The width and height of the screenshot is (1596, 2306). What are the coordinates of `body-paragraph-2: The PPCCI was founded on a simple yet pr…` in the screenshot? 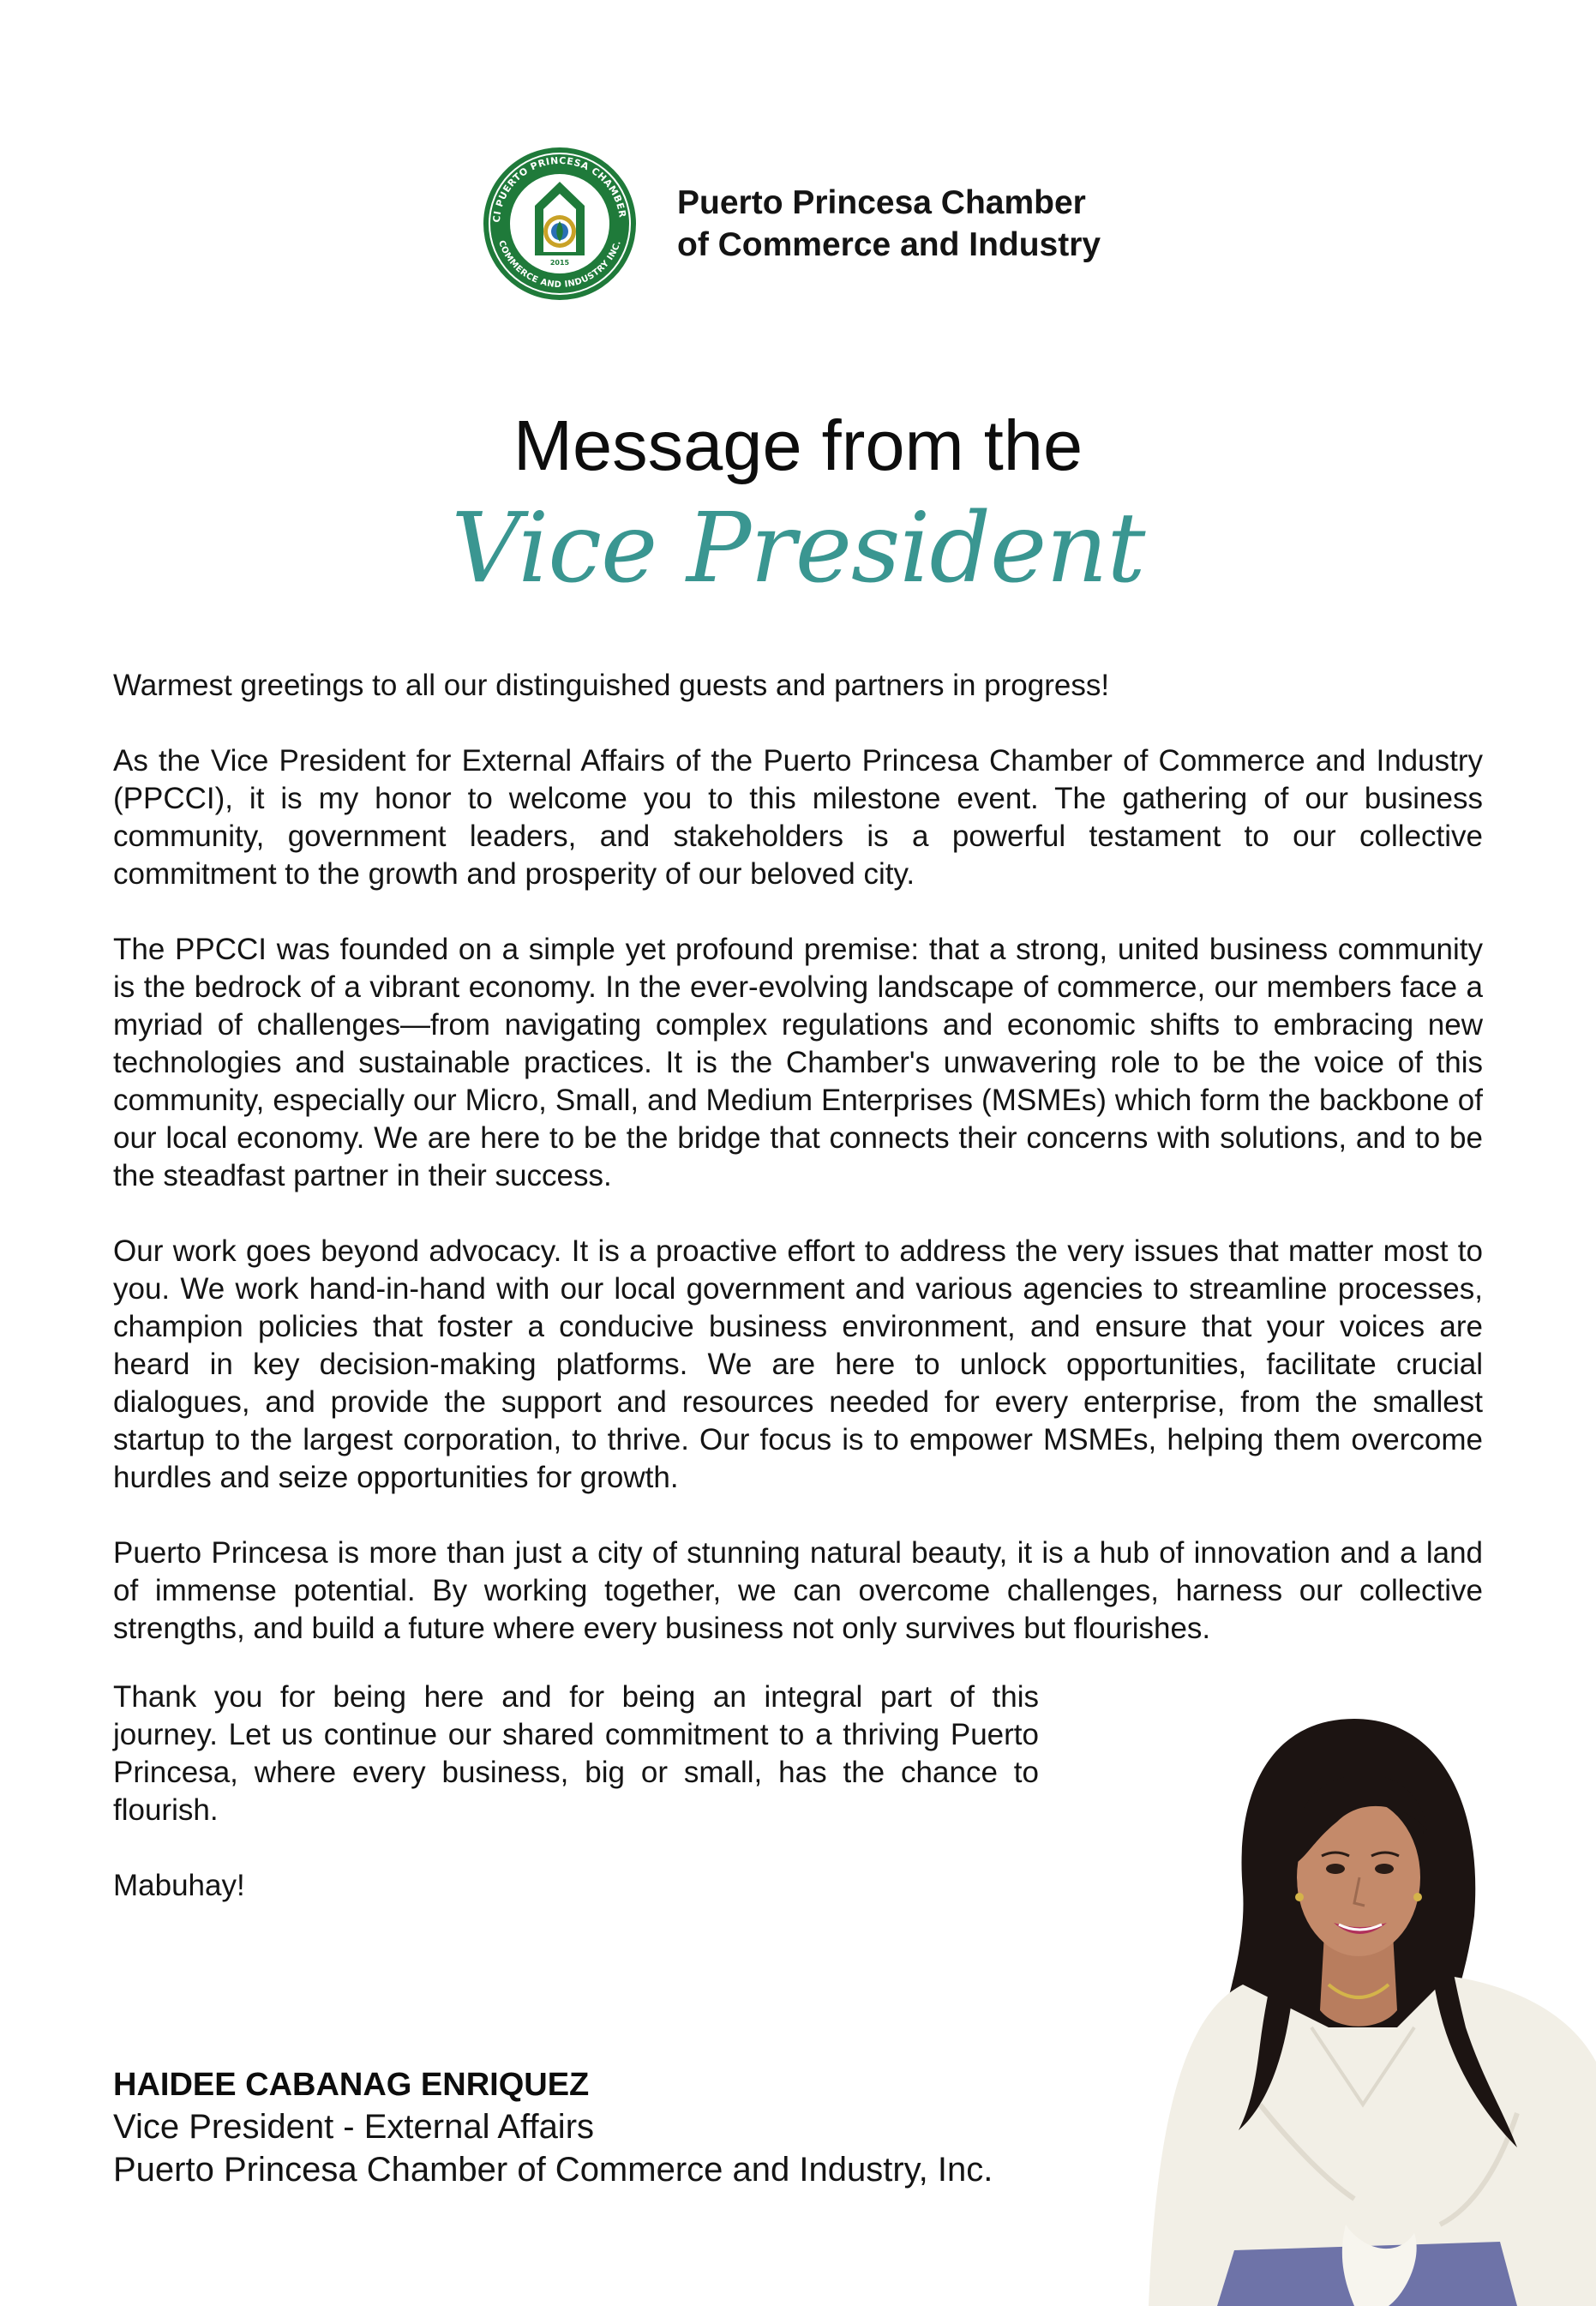 It's located at (798, 1062).